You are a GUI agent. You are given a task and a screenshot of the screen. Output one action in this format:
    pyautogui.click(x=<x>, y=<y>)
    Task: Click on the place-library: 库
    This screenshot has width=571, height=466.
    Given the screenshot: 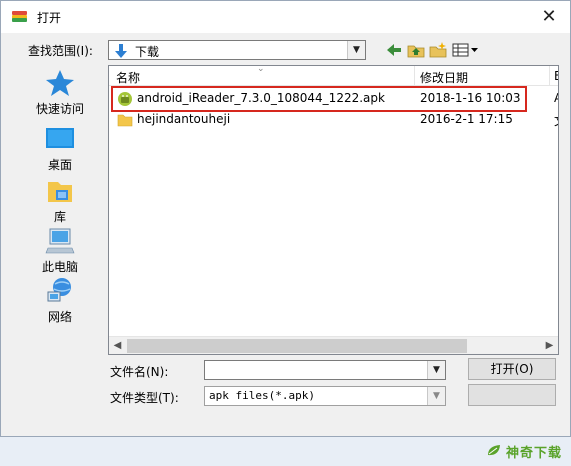 What is the action you would take?
    pyautogui.click(x=60, y=200)
    